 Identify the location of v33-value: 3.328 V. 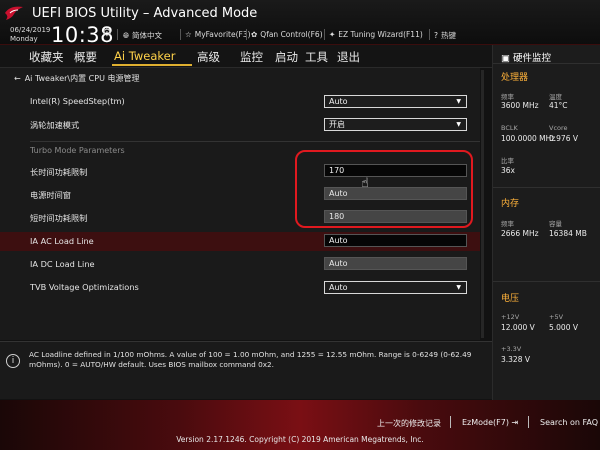
(515, 359).